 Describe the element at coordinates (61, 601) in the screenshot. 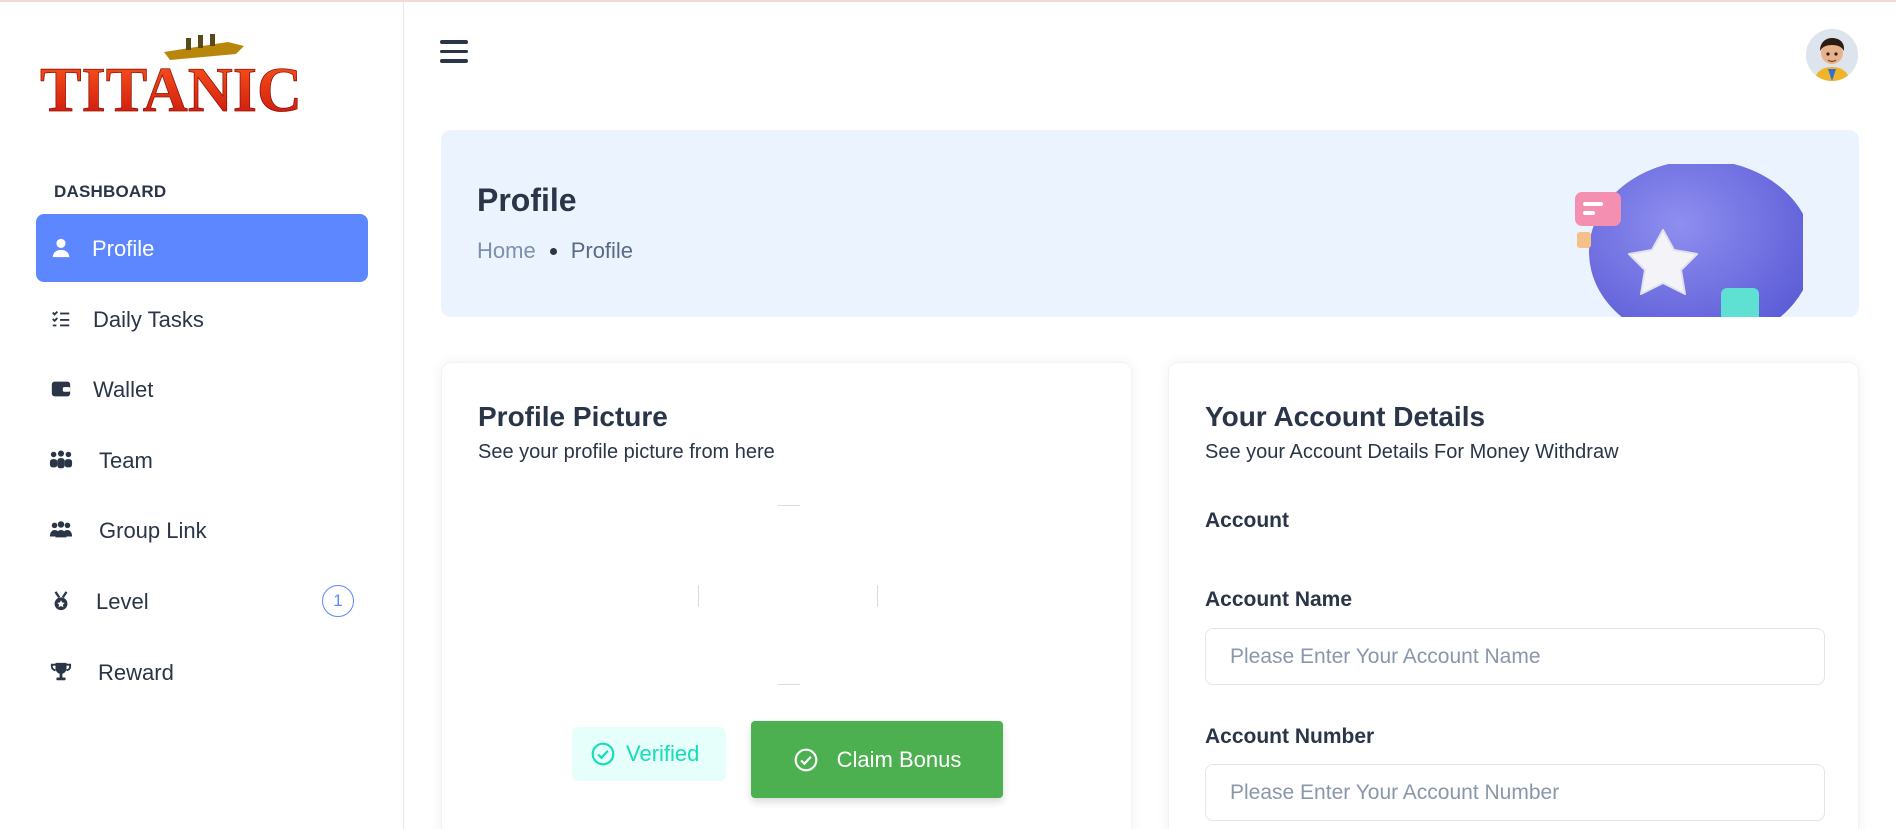

I see `medal-icon` at that location.